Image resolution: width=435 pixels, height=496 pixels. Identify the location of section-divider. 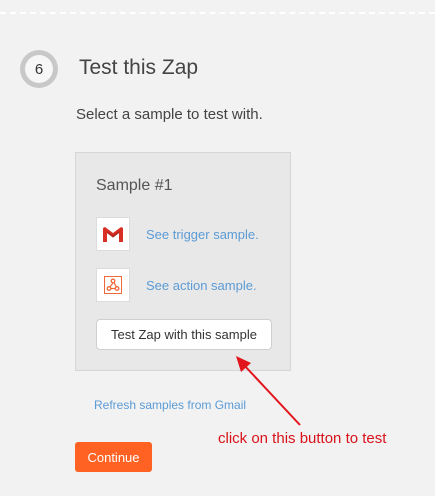
(217, 13).